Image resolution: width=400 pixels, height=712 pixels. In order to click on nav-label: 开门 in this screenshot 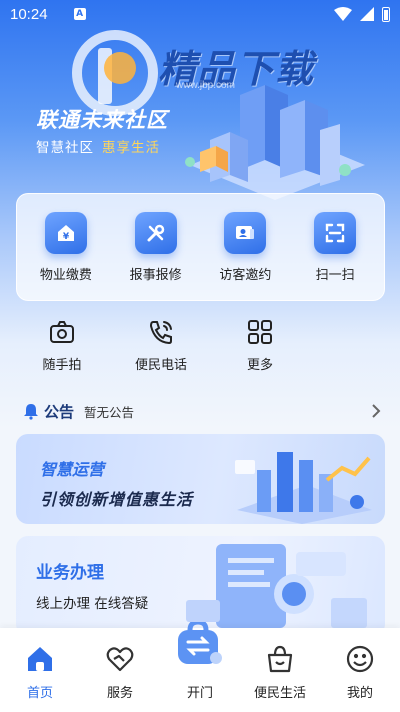, I will do `click(199, 693)`.